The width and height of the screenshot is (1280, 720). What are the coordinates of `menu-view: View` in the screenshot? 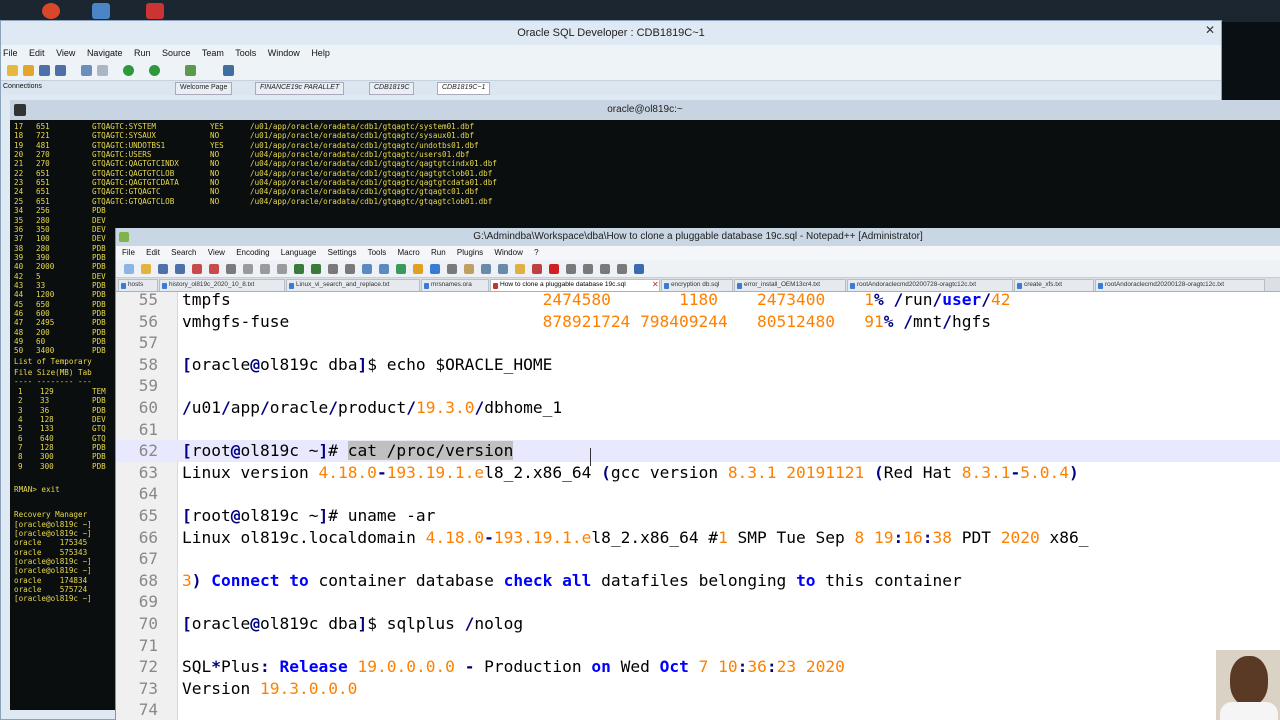 It's located at (65, 53).